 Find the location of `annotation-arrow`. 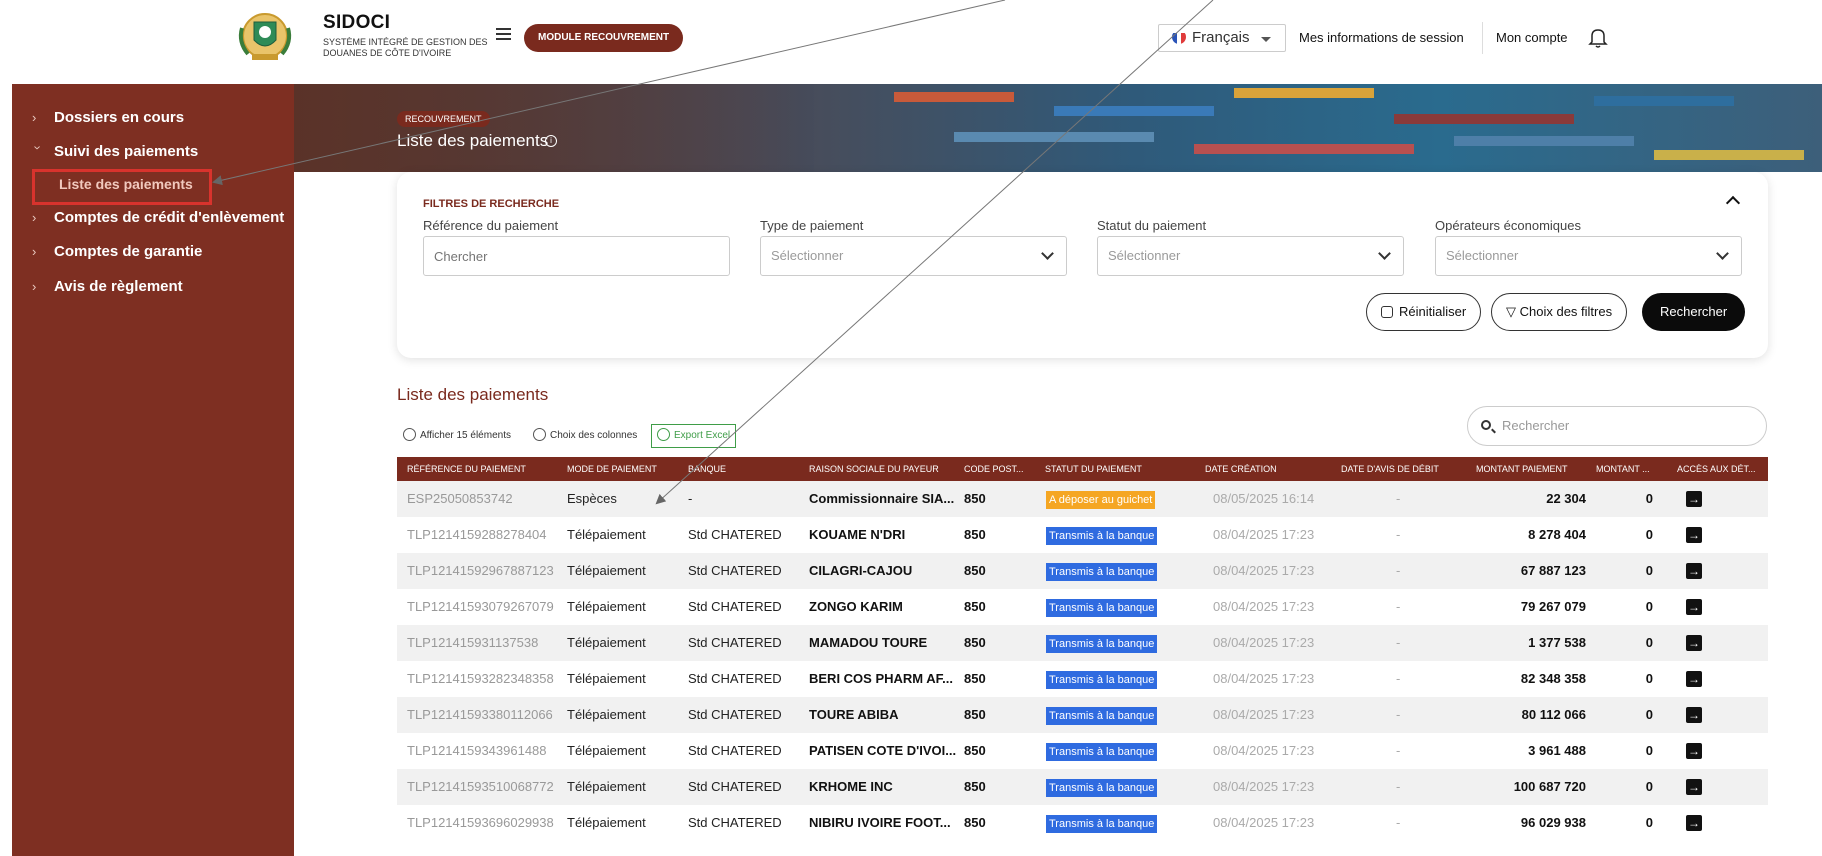

annotation-arrow is located at coordinates (609, 93).